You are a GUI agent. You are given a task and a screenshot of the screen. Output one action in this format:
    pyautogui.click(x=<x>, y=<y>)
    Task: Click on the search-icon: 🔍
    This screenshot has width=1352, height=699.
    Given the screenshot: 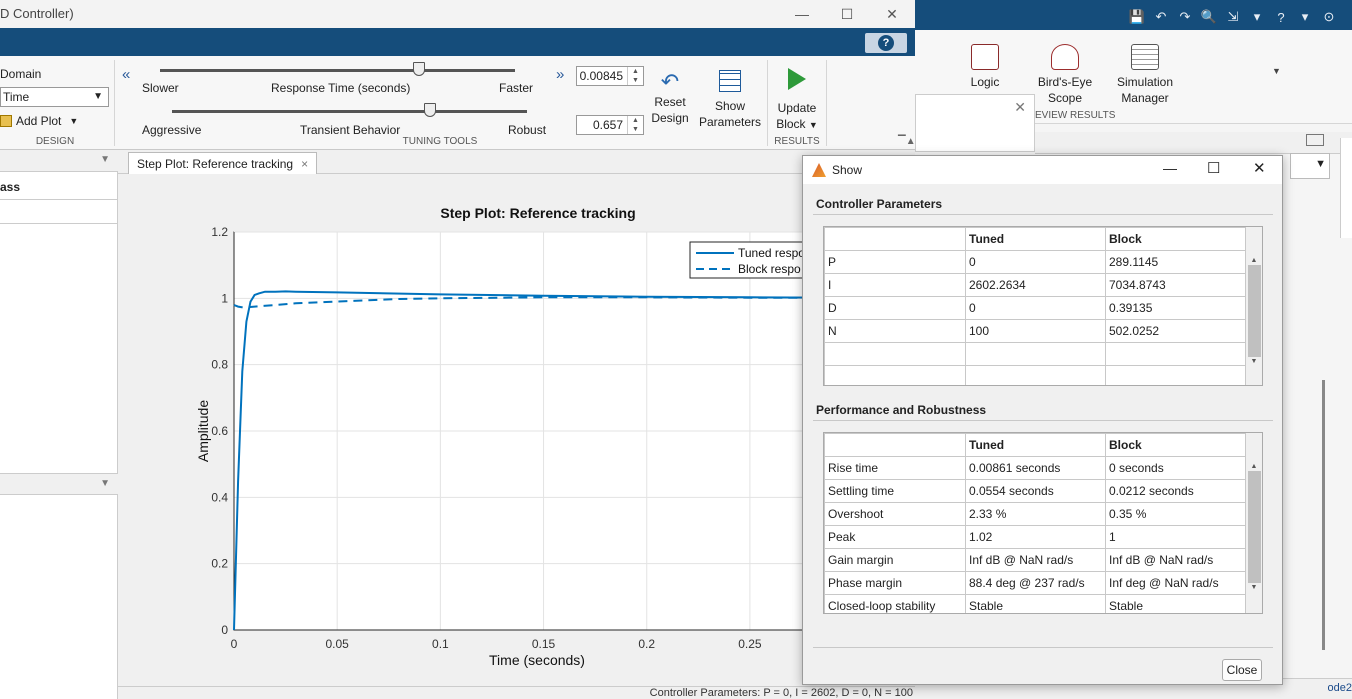 What is the action you would take?
    pyautogui.click(x=1209, y=17)
    